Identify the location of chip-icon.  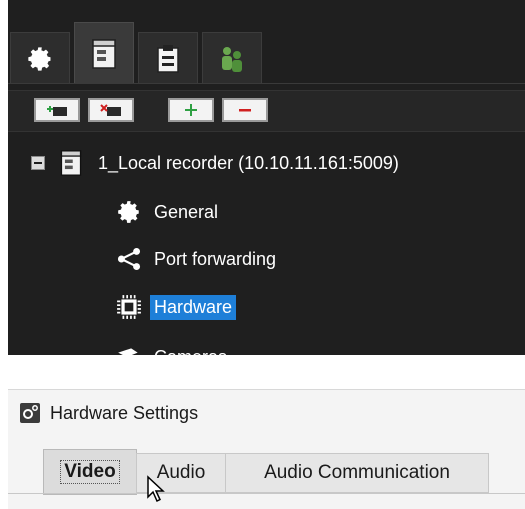
(129, 307).